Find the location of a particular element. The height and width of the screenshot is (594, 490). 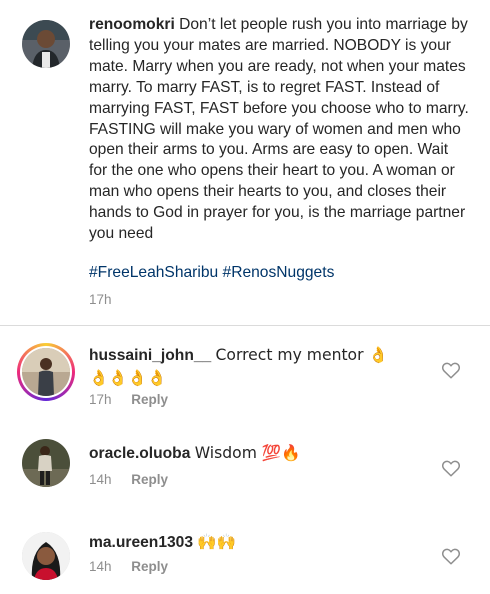

comment-body-line2: 👌👌👌👌 is located at coordinates (128, 378).